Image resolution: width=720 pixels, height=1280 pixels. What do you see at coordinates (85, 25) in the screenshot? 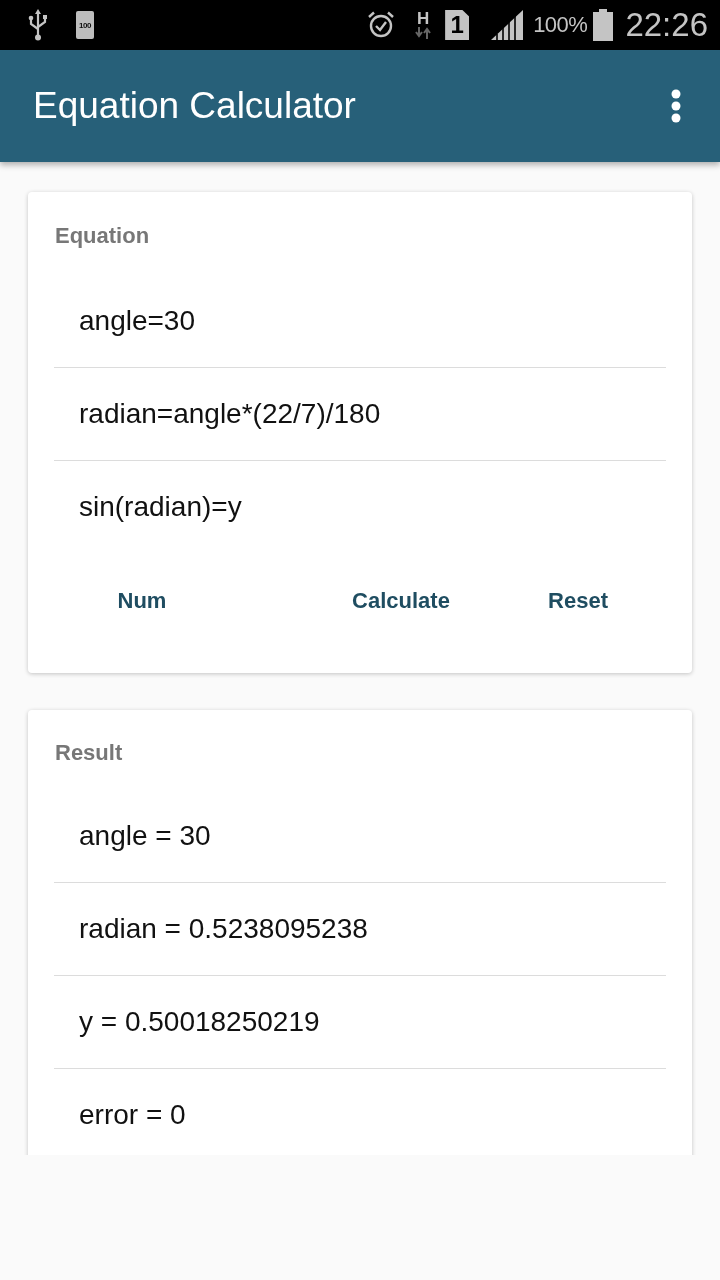
I see `battery-indicator: 100` at bounding box center [85, 25].